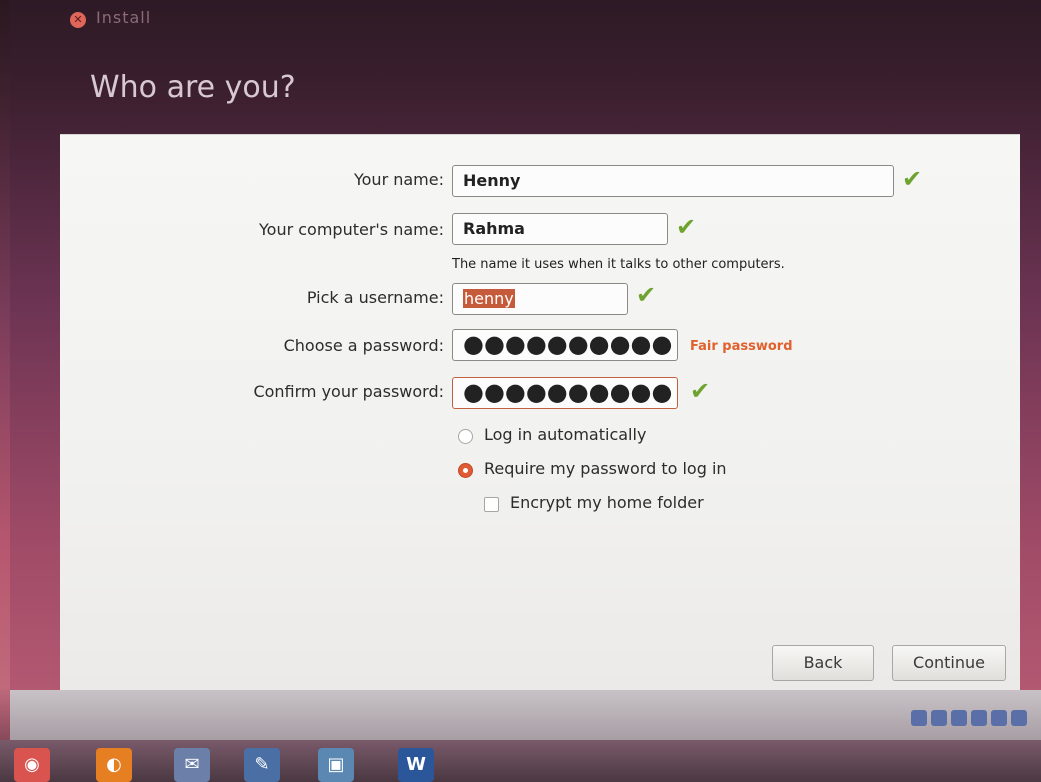 The image size is (1041, 782). What do you see at coordinates (336, 765) in the screenshot?
I see `virtualbox-icon: ▣` at bounding box center [336, 765].